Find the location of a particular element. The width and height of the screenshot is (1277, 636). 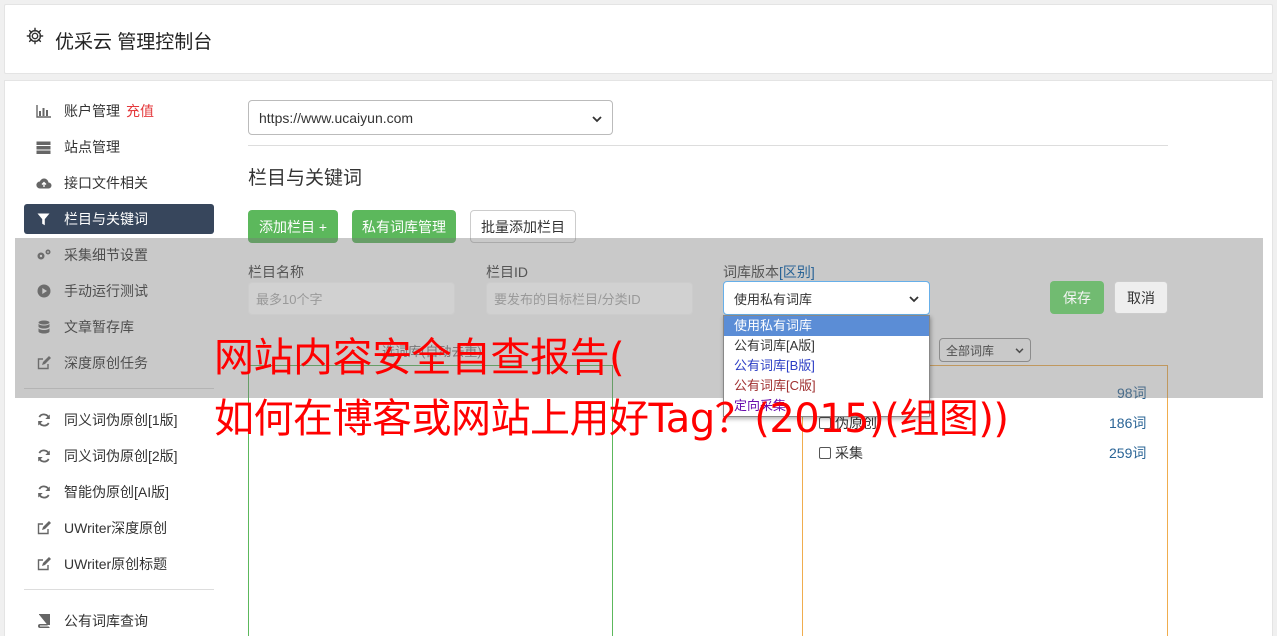

dropdown-option: 公有词库[B版] is located at coordinates (826, 366).